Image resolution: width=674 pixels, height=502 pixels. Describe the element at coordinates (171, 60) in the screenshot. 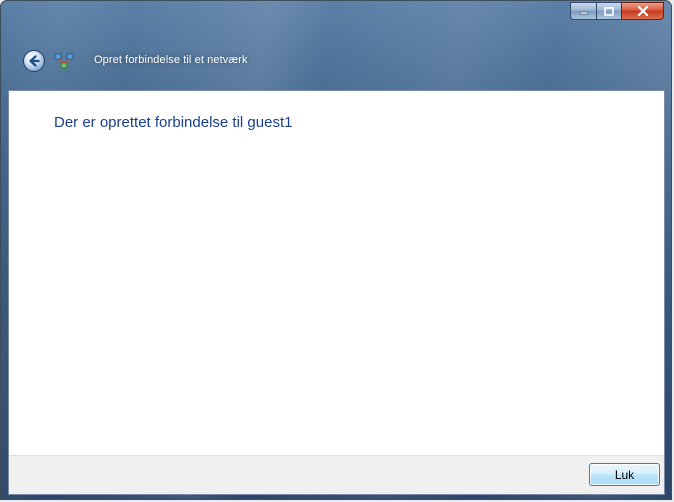

I see `window-title: Opret forbindelse til et netværk` at that location.